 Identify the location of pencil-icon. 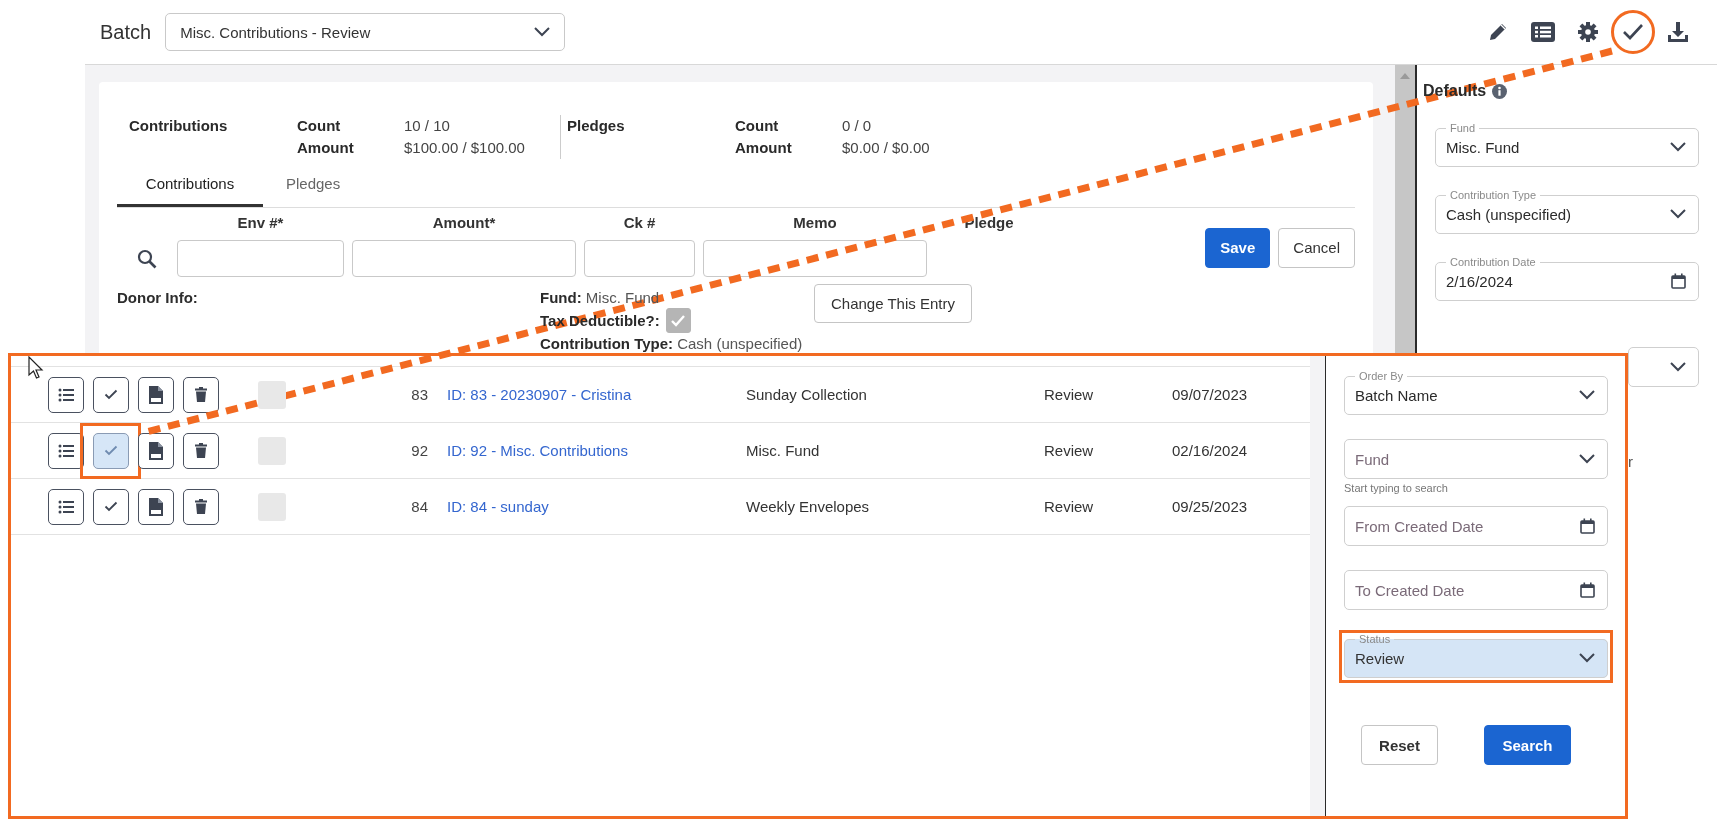
(1498, 32).